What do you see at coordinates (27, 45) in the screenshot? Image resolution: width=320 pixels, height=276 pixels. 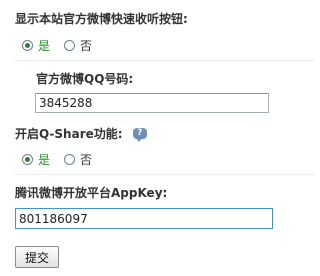 I see `show-follow-yes-radio` at bounding box center [27, 45].